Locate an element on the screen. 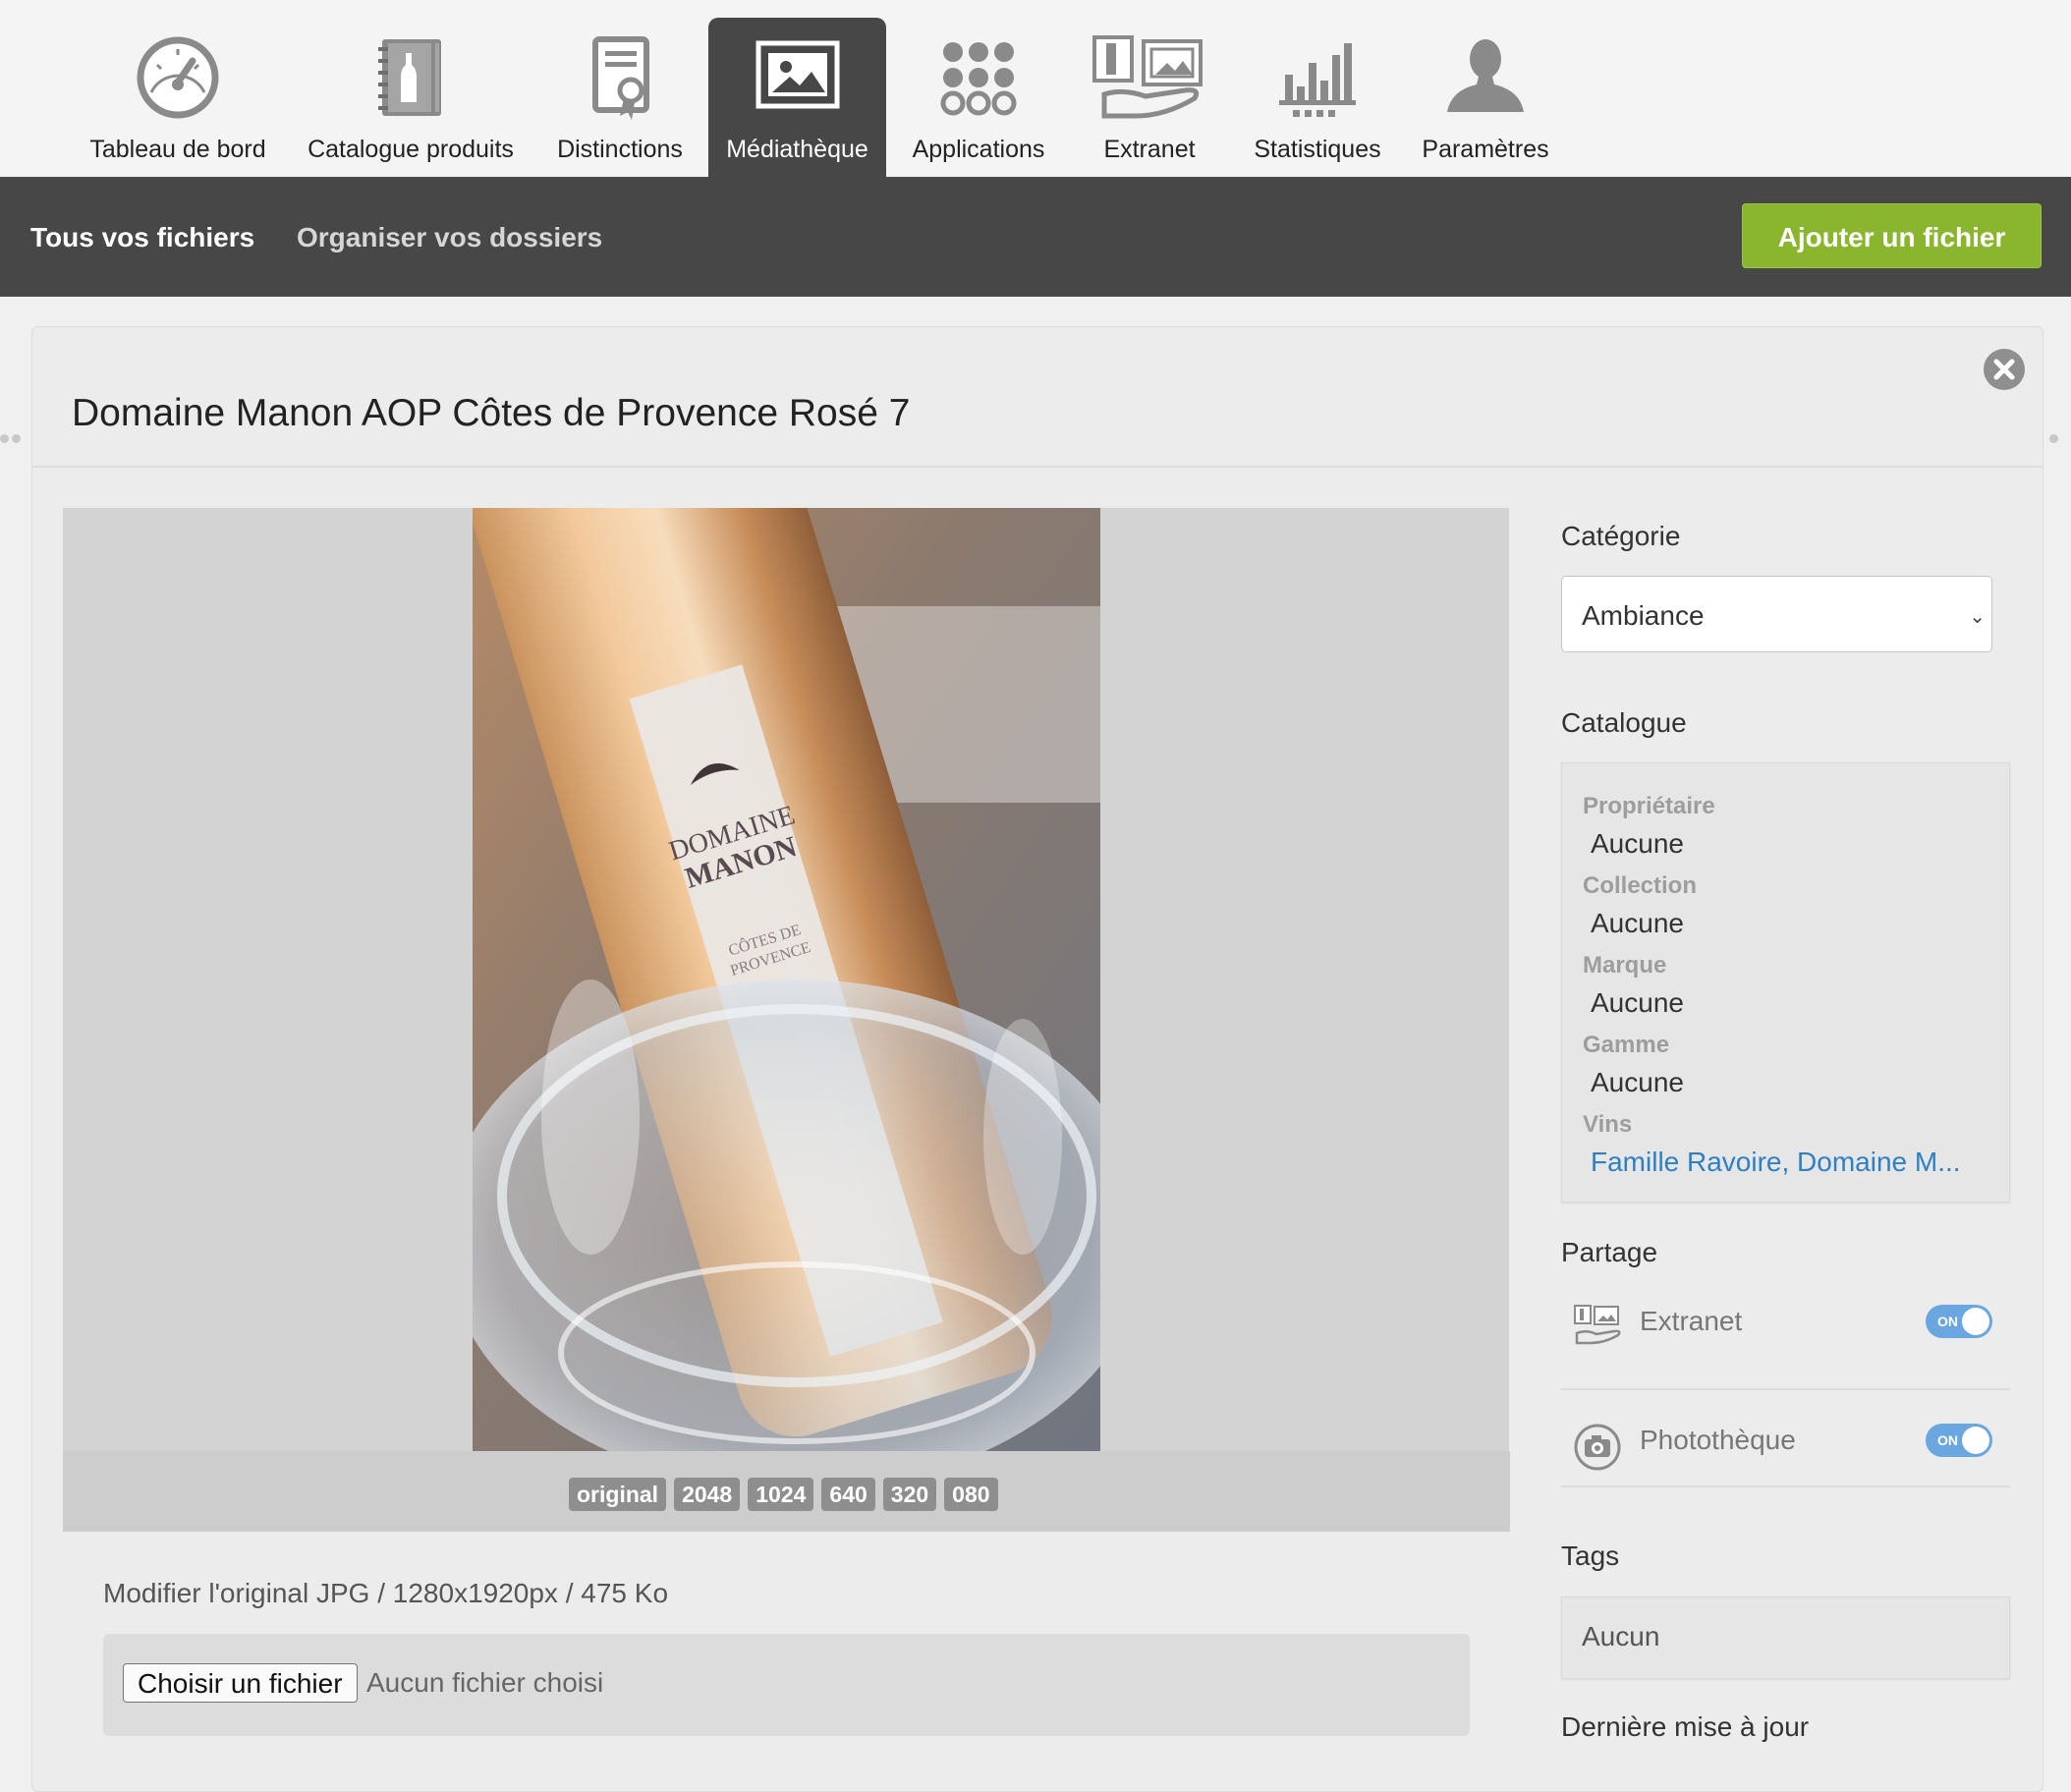  user-settings-icon is located at coordinates (1485, 84).